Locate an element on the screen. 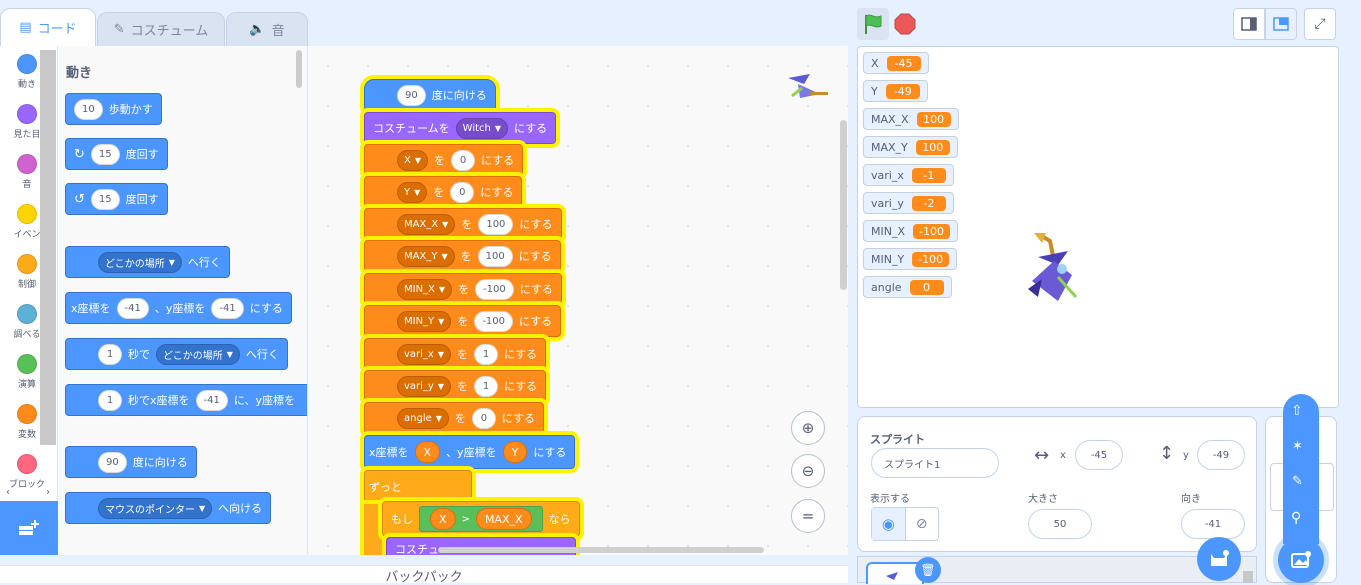 This screenshot has width=1361, height=585. direction-label: 向き is located at coordinates (1191, 499).